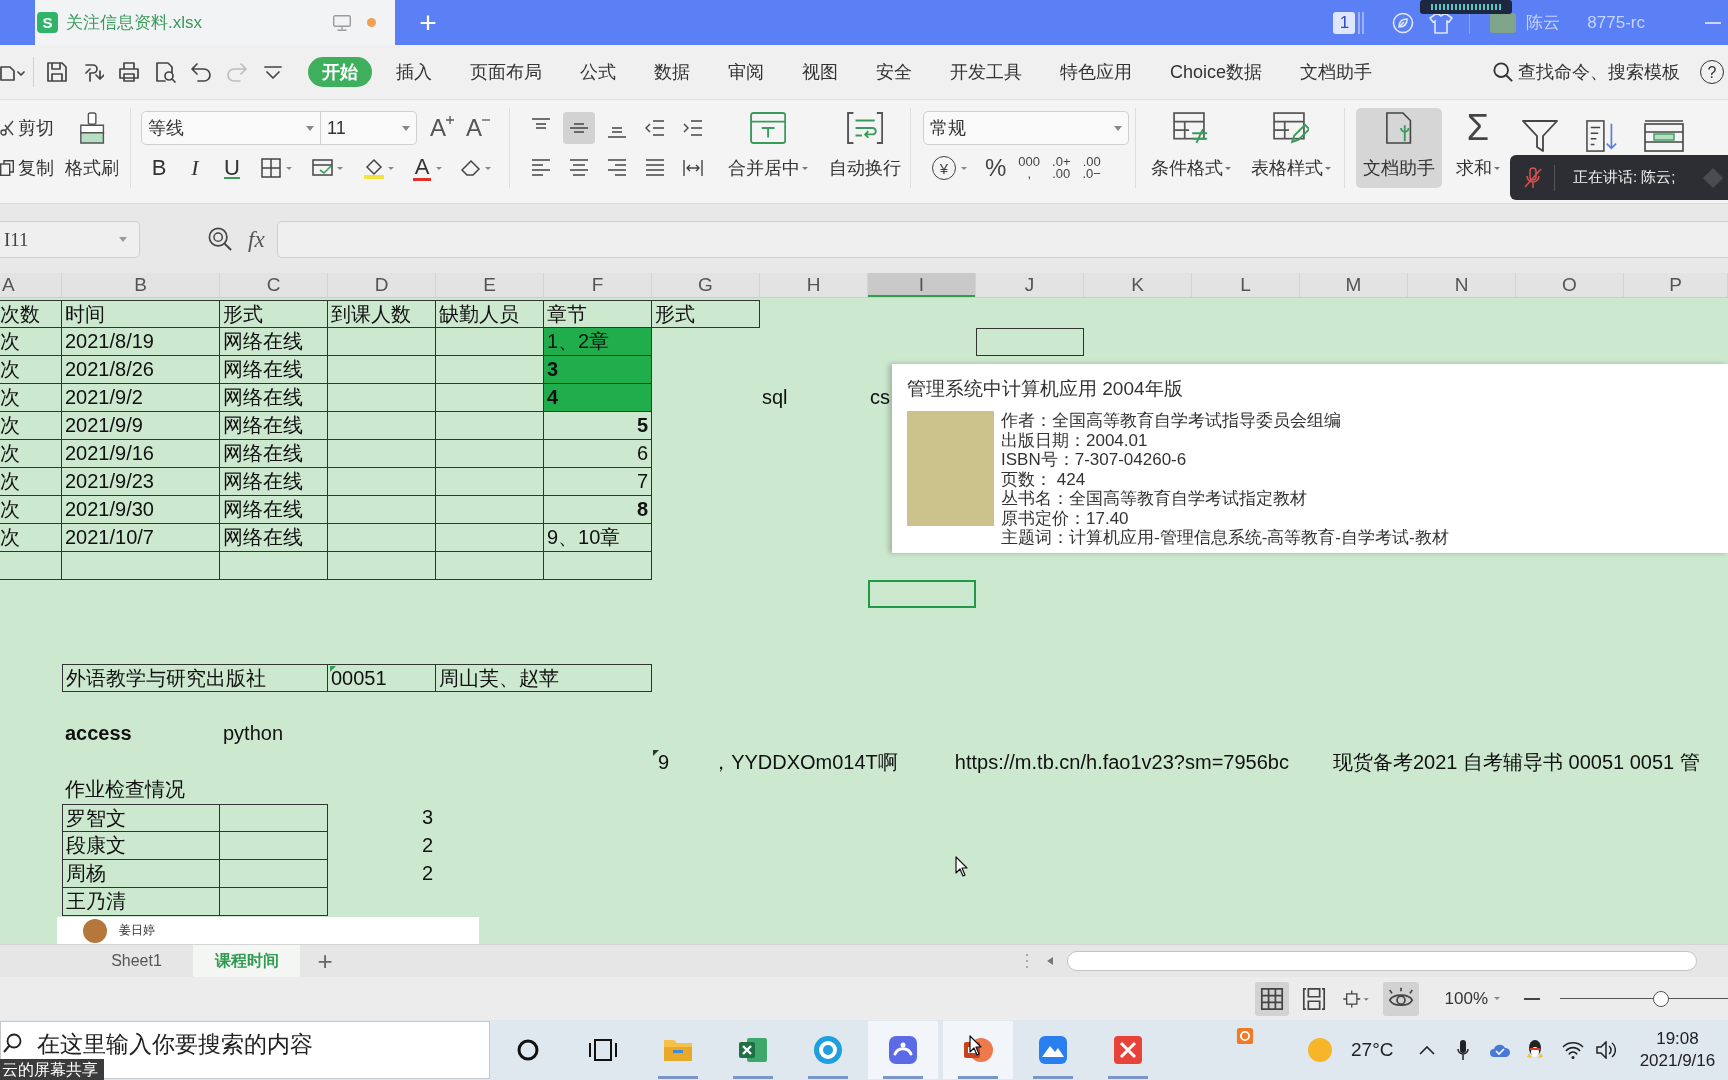 This screenshot has width=1728, height=1080. I want to click on column-header: B, so click(141, 285).